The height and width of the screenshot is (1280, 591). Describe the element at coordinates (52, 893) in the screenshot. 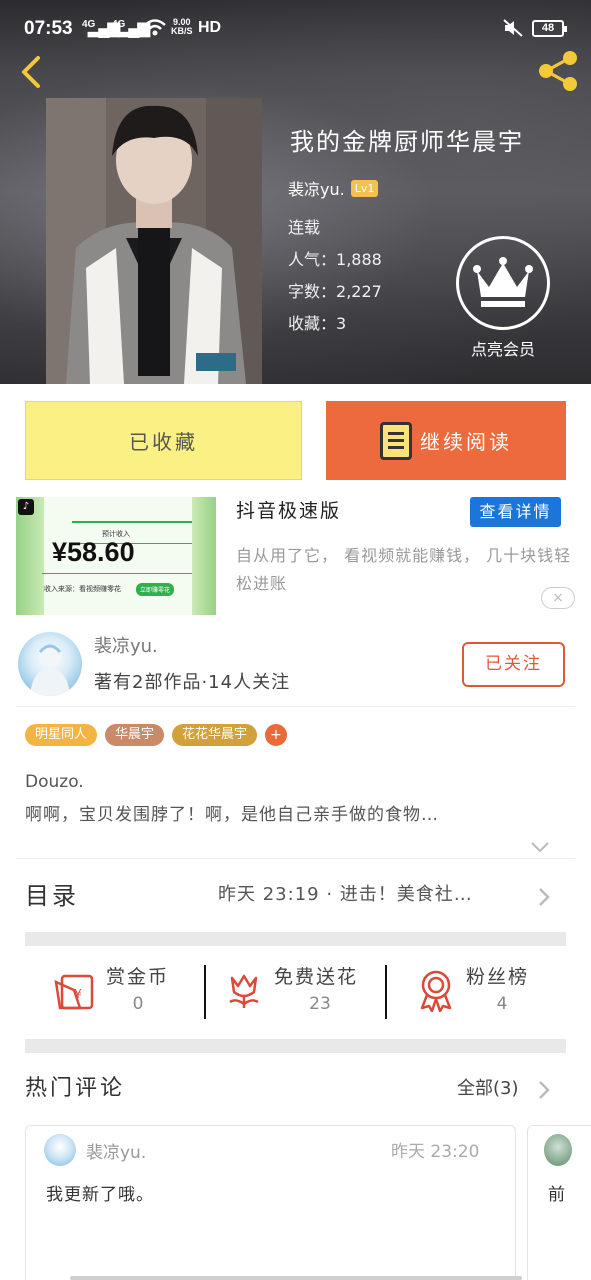

I see `catalog-title: 目录` at that location.